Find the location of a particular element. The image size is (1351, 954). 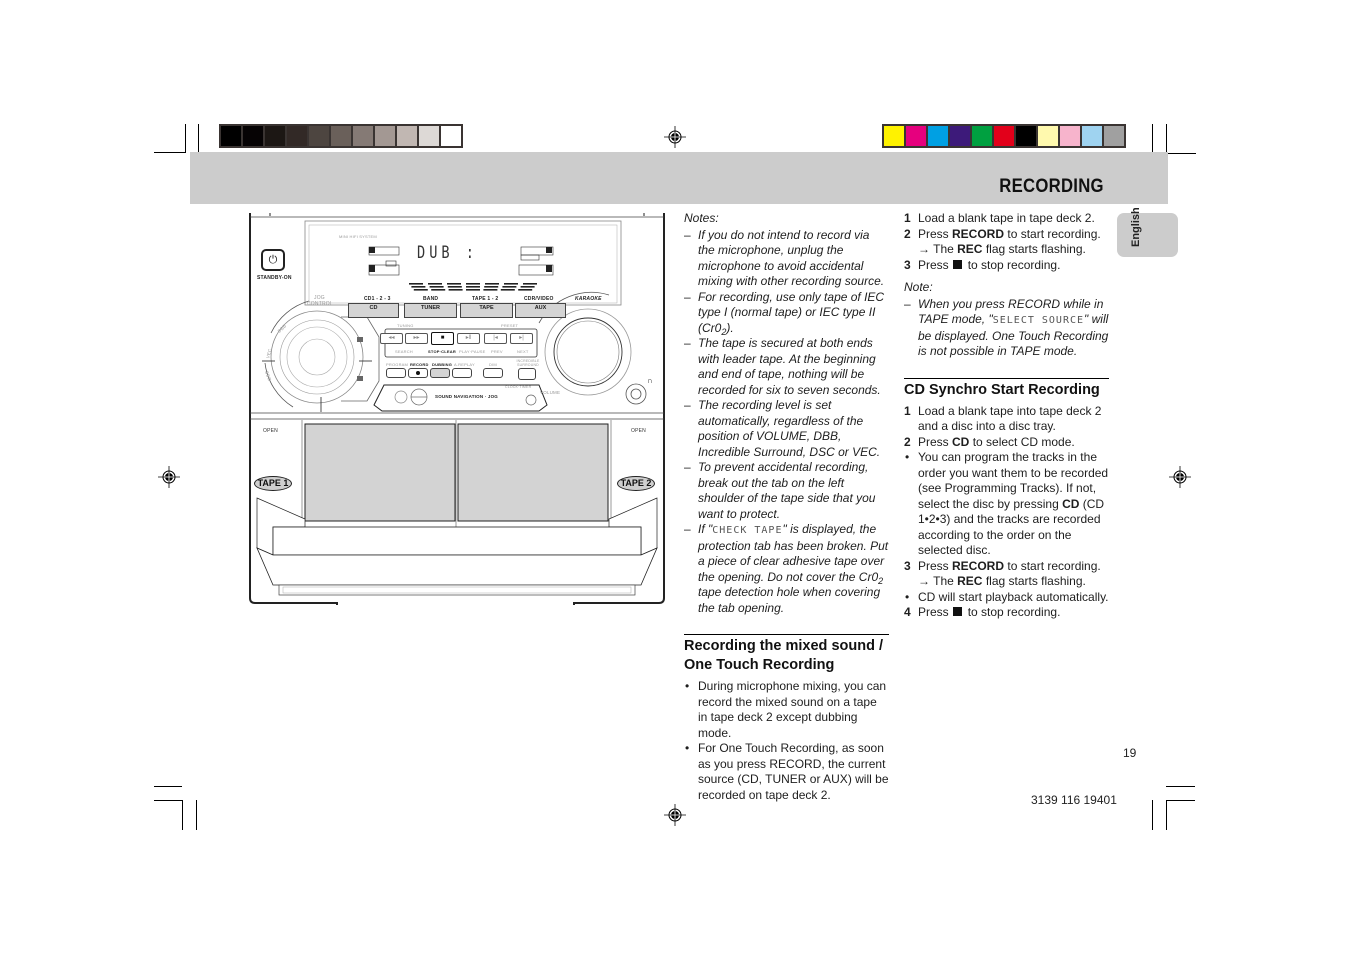

bullet-item: CD will start playback automatically. is located at coordinates (1006, 598).